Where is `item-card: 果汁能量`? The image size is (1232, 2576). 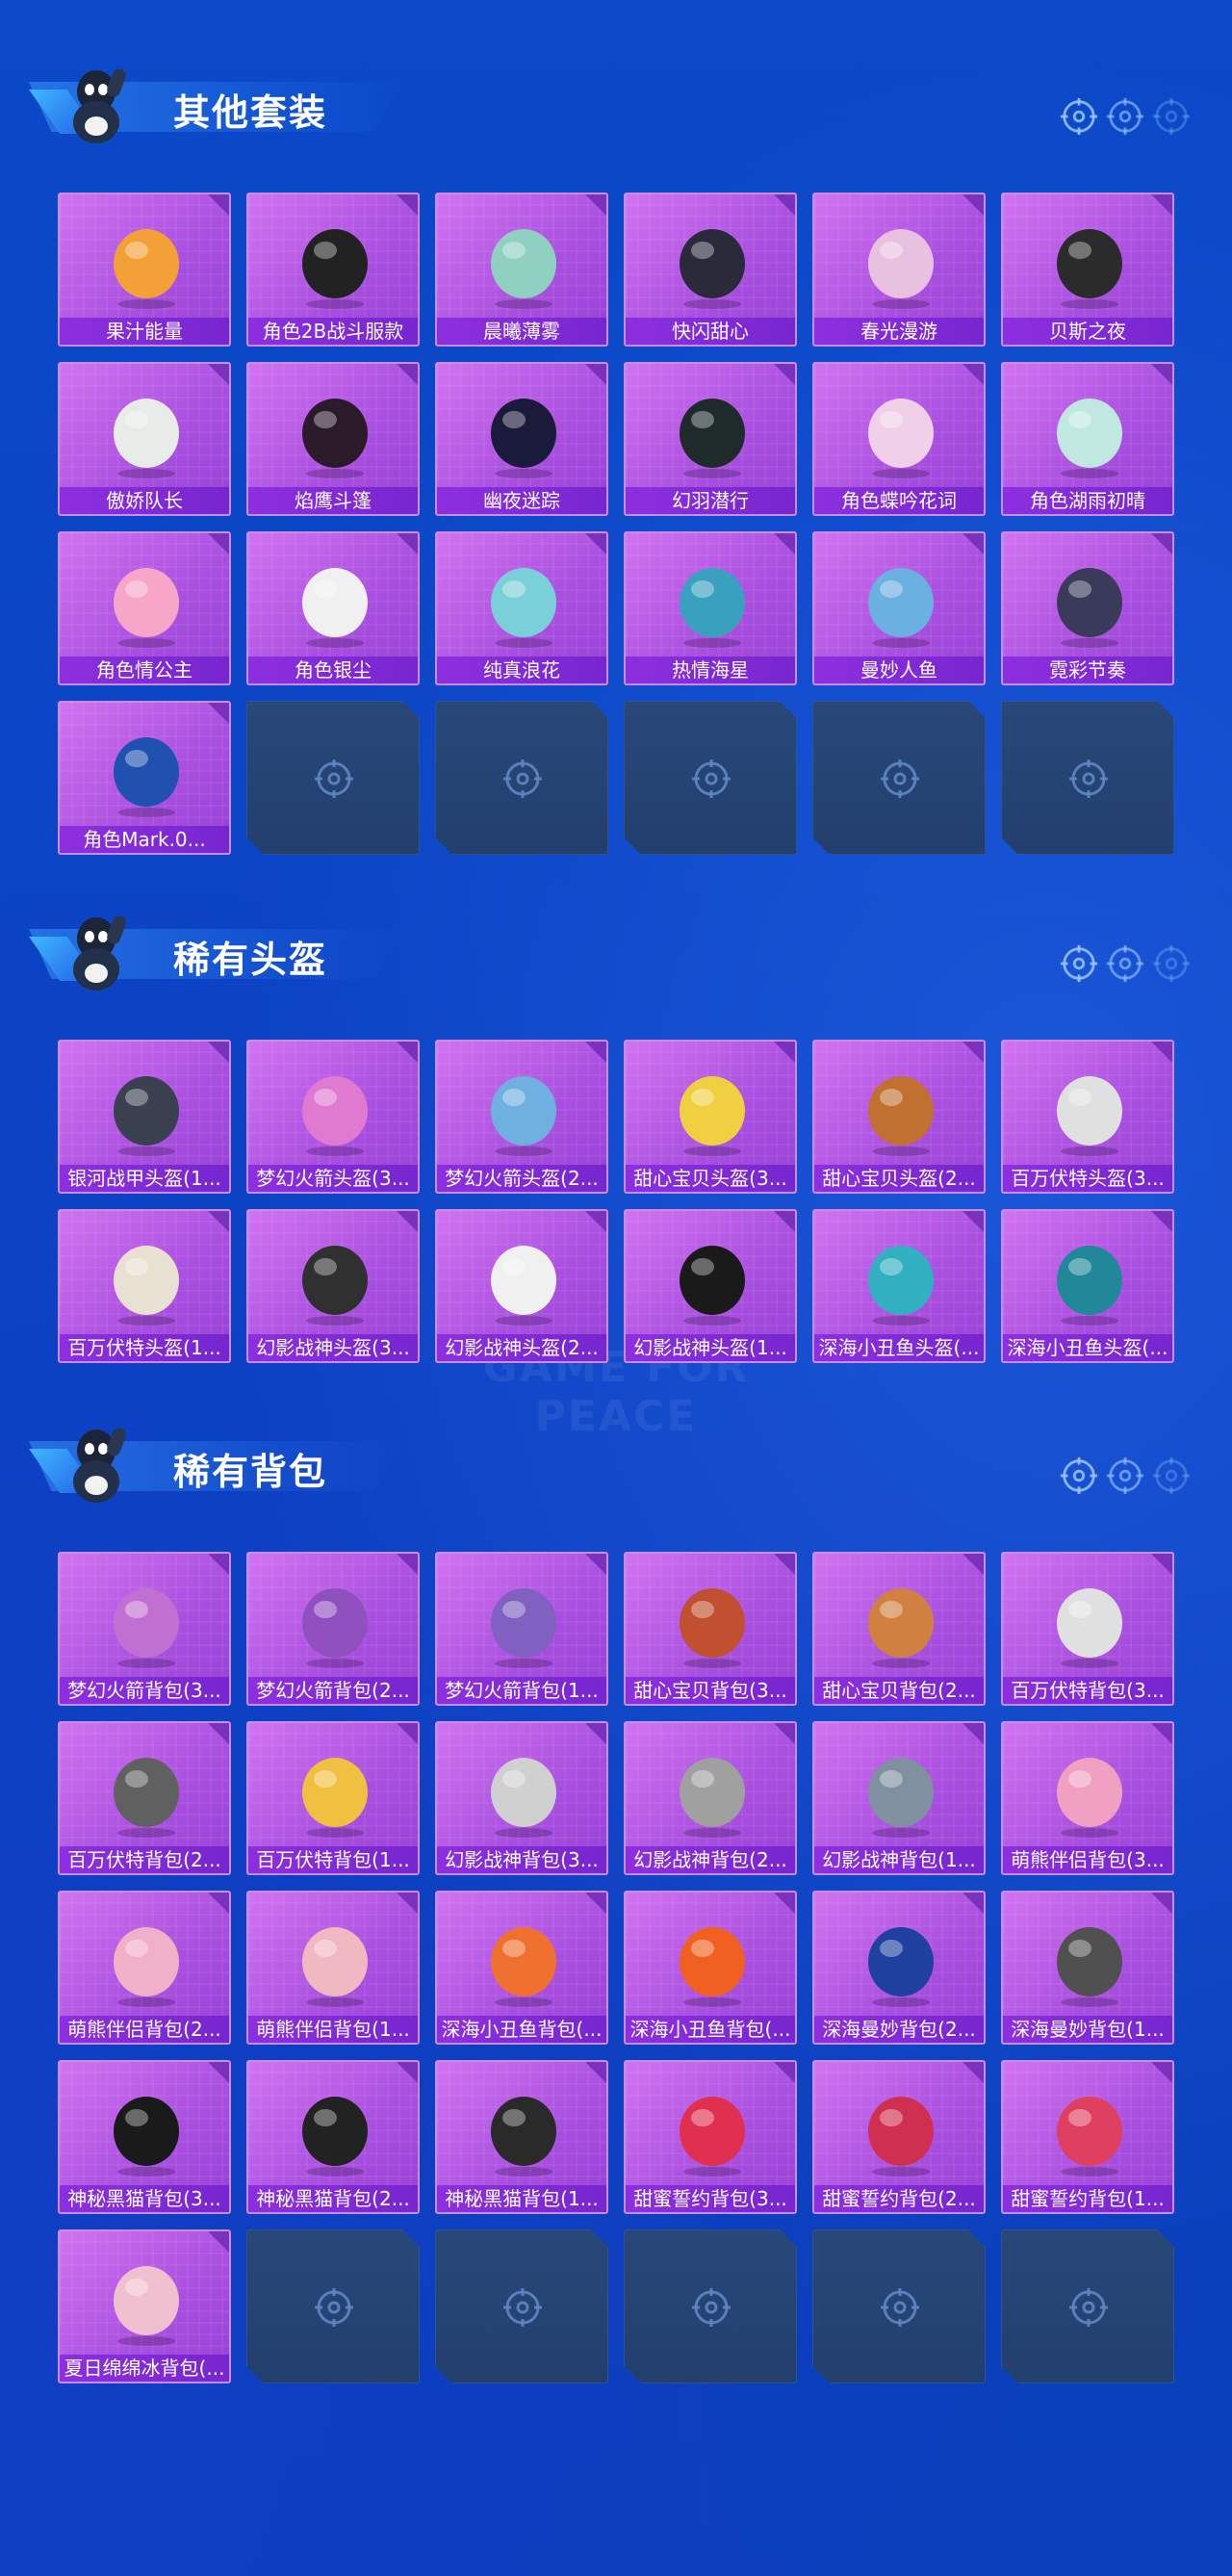 item-card: 果汁能量 is located at coordinates (144, 270).